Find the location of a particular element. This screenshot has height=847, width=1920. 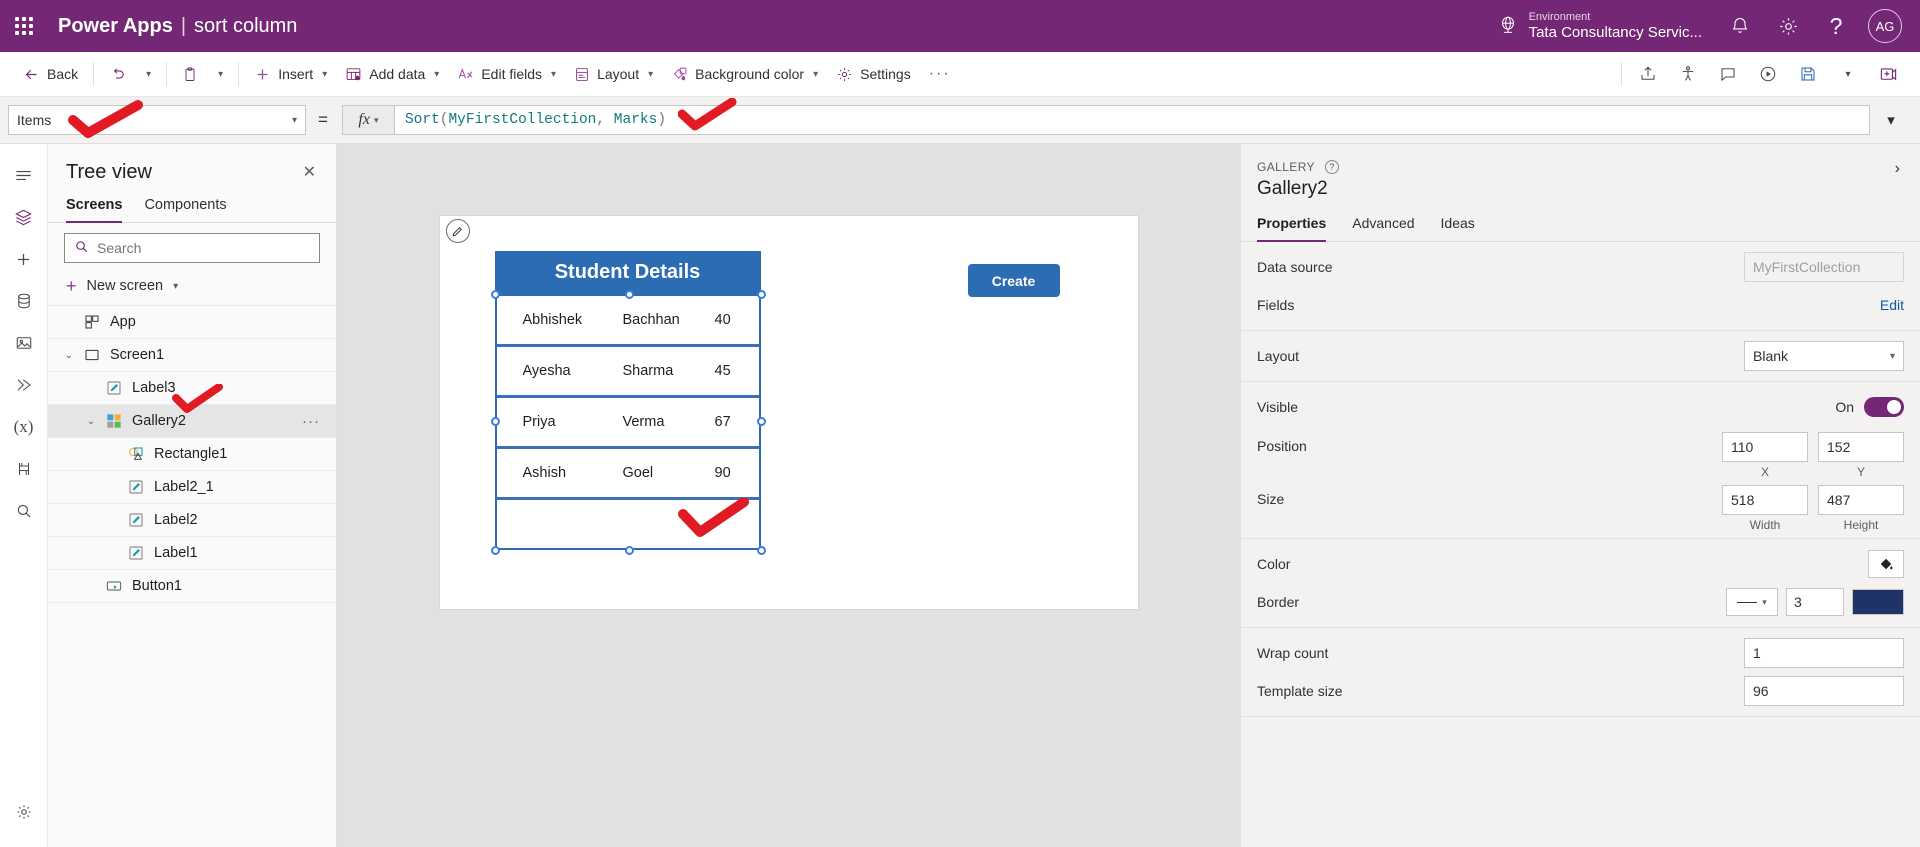

tree-item-label2: Label2 is located at coordinates (192, 520).